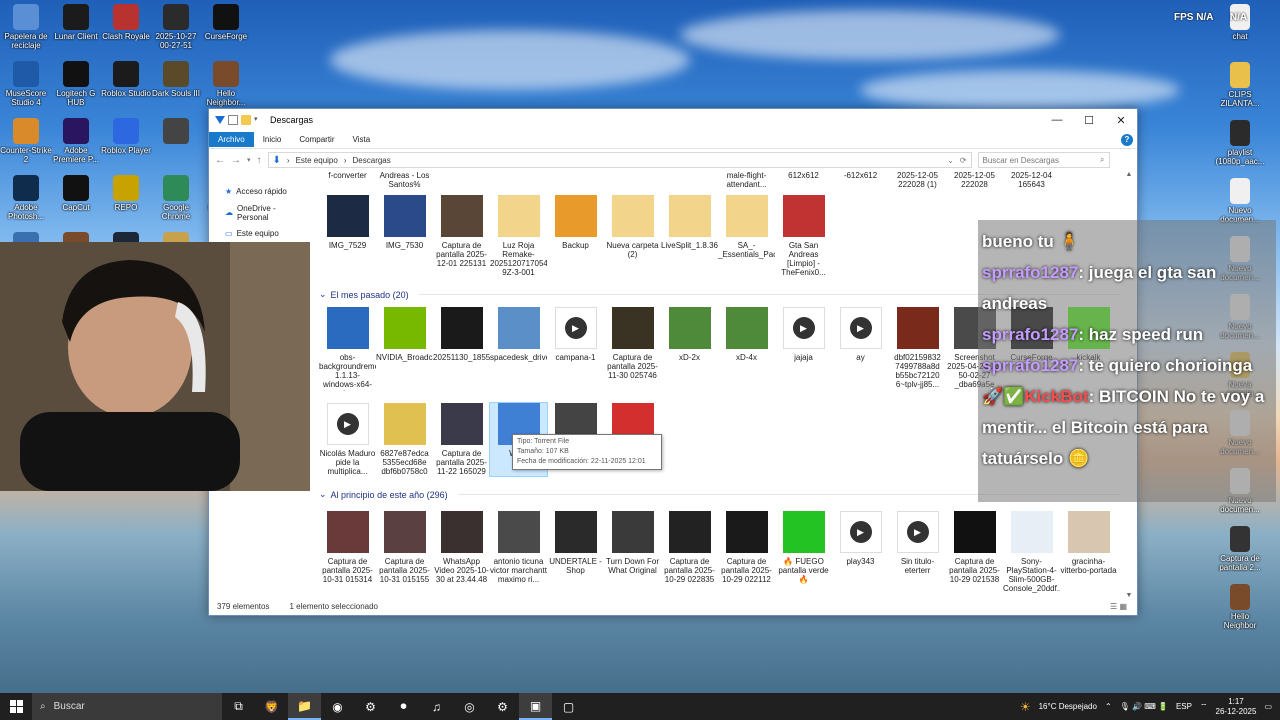  I want to click on language-indicator: ESP, so click(1184, 706).